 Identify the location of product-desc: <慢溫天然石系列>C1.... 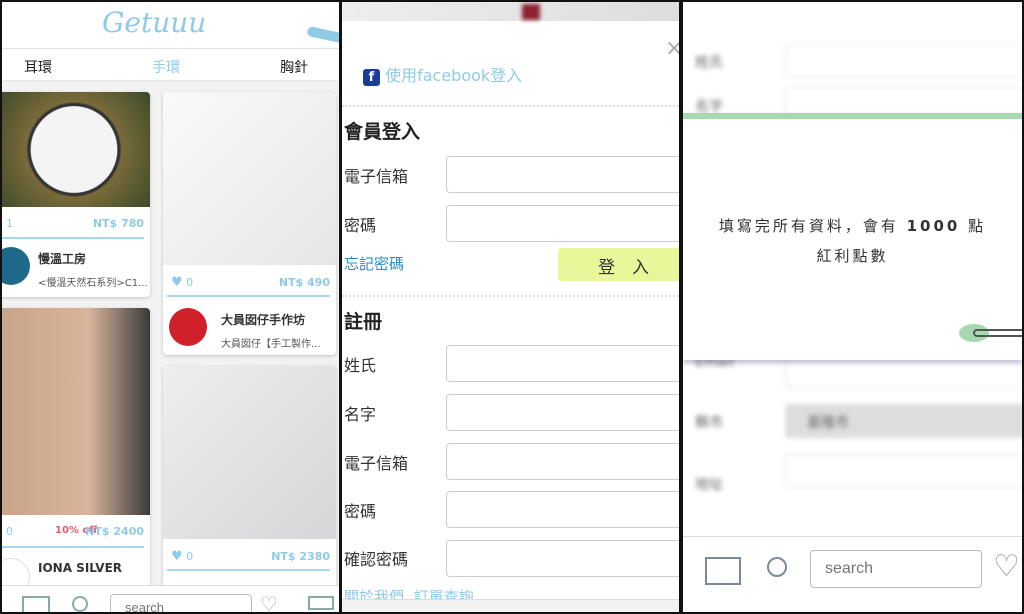
(93, 283).